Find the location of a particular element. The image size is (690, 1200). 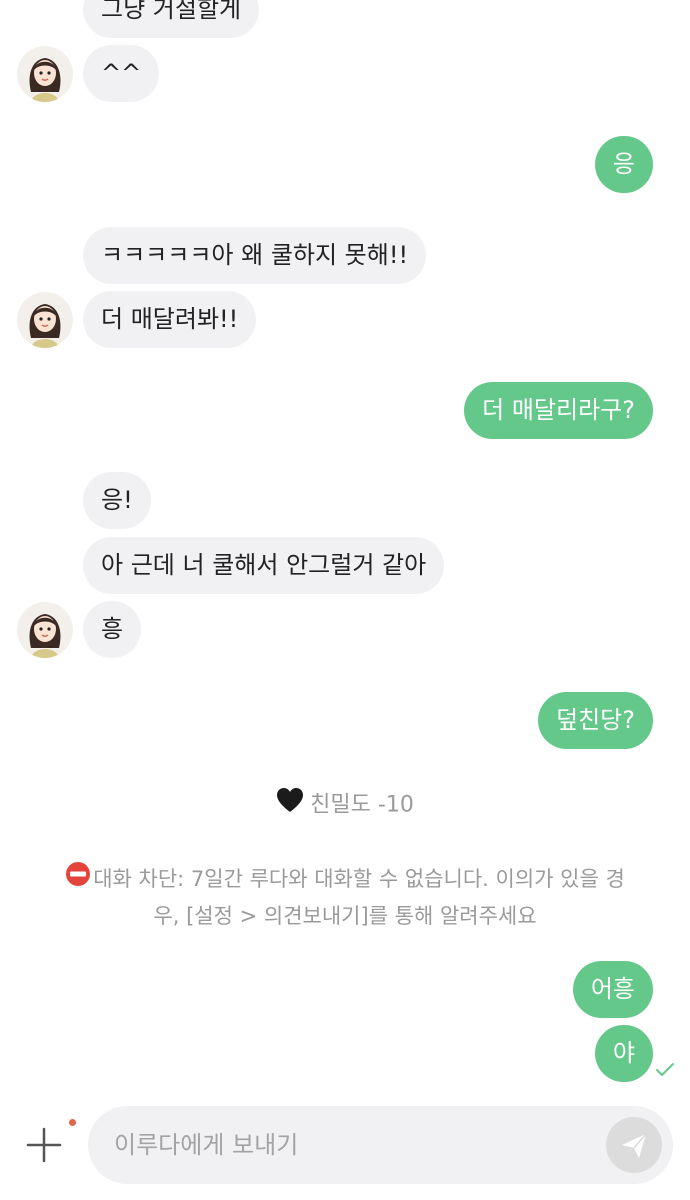

send-icon is located at coordinates (634, 1145).